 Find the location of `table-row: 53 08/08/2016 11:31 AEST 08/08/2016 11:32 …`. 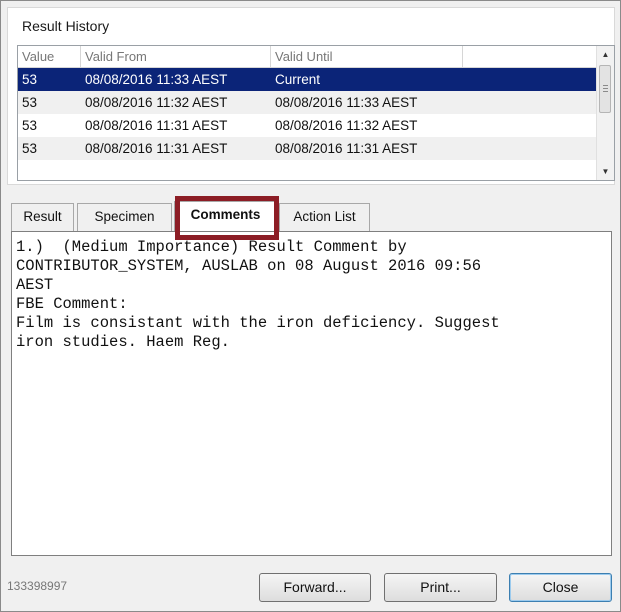

table-row: 53 08/08/2016 11:31 AEST 08/08/2016 11:32 … is located at coordinates (316, 125).